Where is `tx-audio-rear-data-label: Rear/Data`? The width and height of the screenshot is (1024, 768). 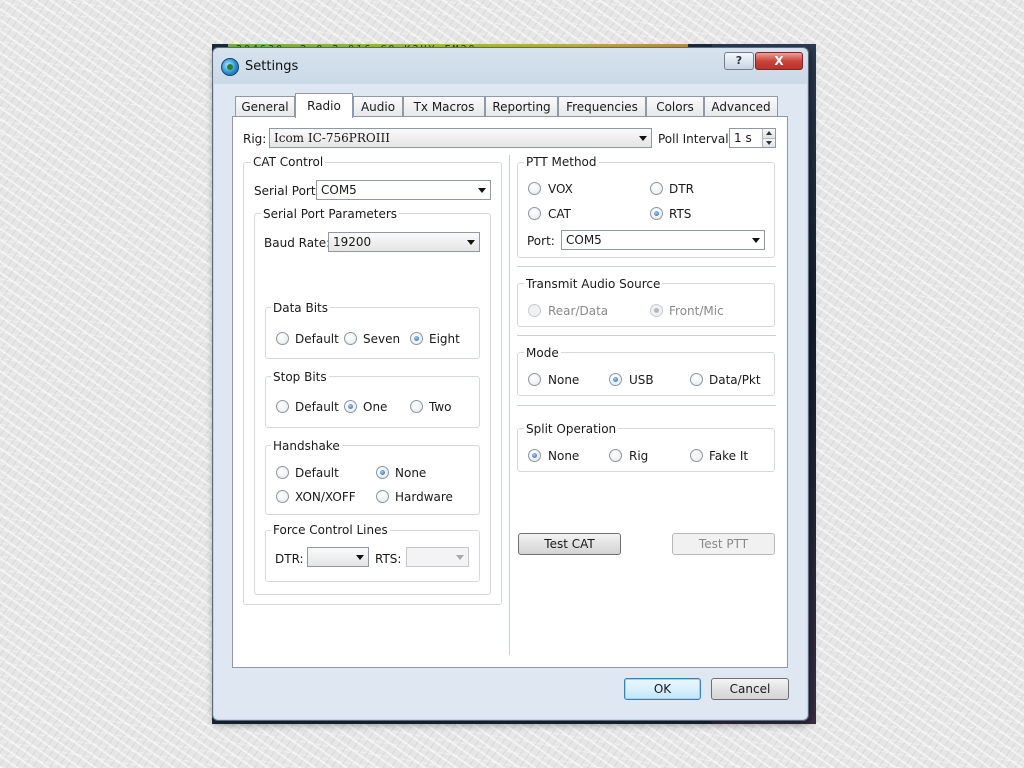 tx-audio-rear-data-label: Rear/Data is located at coordinates (578, 311).